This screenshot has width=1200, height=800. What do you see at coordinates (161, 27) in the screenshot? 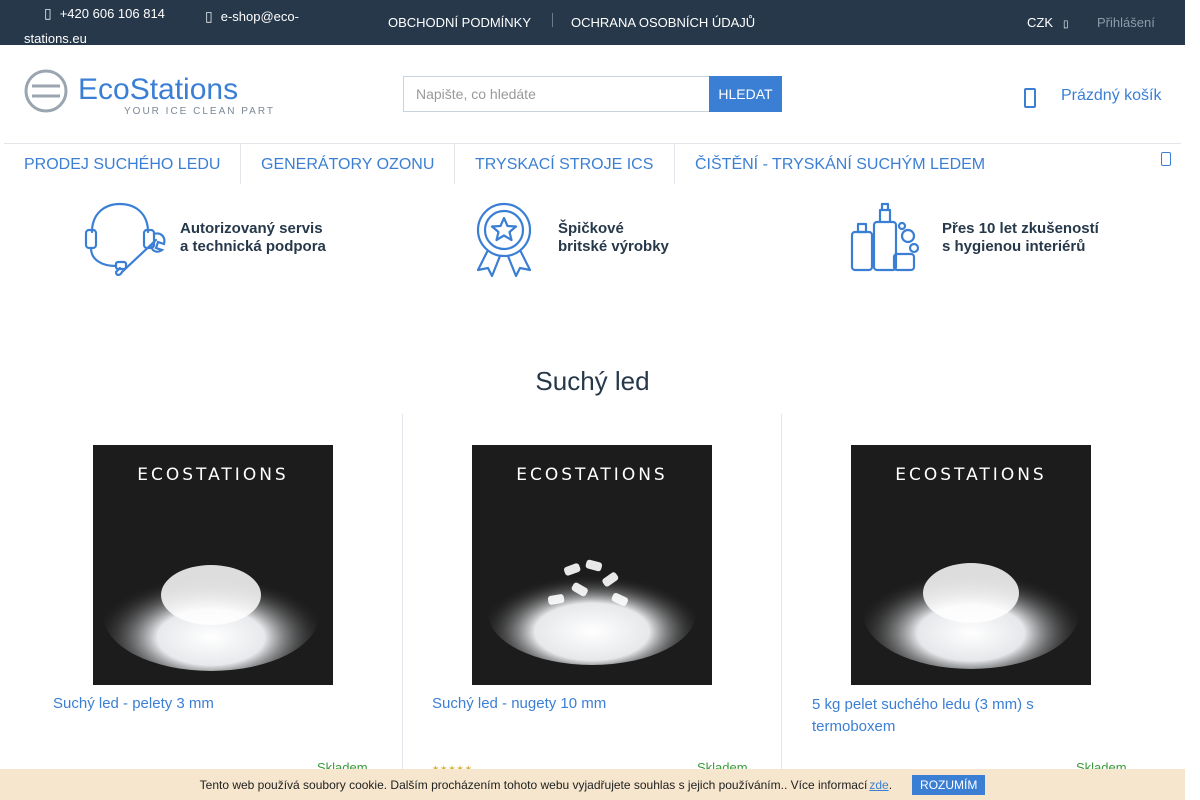
I see `email-address: e-shop@eco-stations.eu` at bounding box center [161, 27].